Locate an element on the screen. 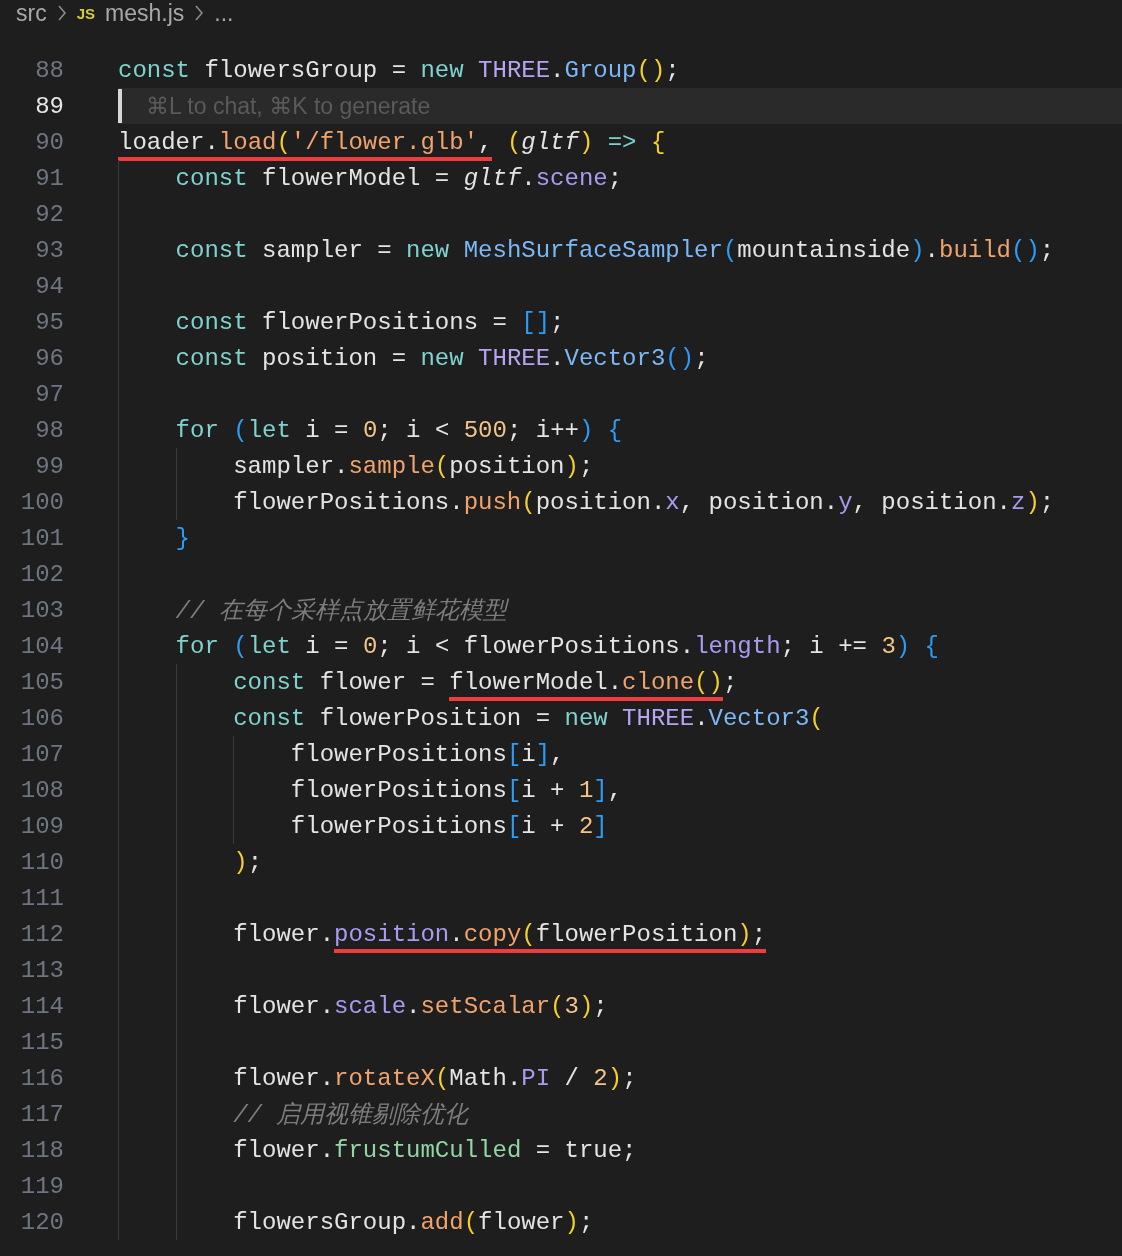 The width and height of the screenshot is (1122, 1256). code-token: i = is located at coordinates (327, 646).